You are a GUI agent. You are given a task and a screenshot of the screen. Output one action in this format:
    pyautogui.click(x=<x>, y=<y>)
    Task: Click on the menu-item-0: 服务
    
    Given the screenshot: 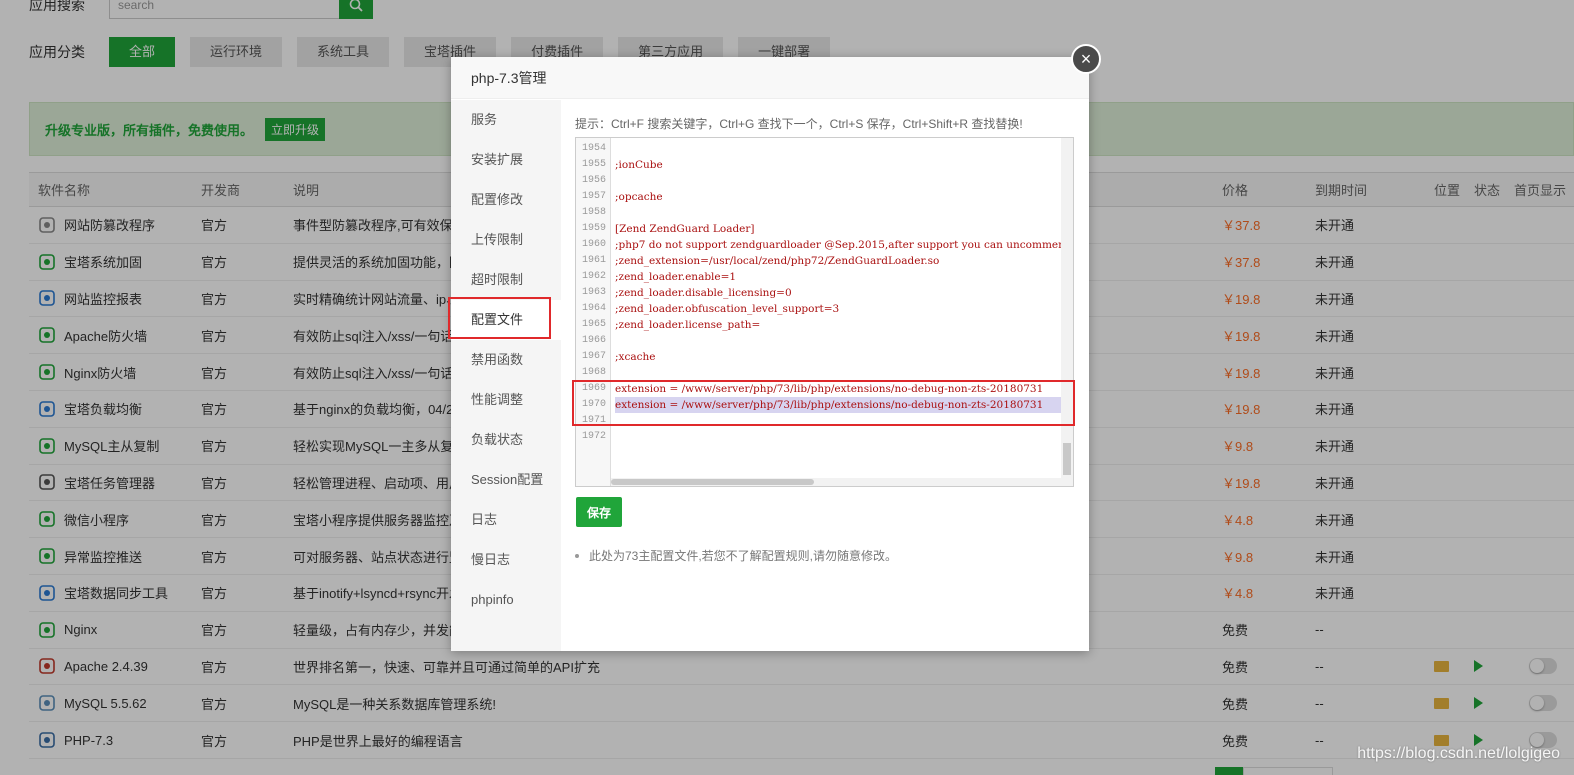 What is the action you would take?
    pyautogui.click(x=506, y=120)
    